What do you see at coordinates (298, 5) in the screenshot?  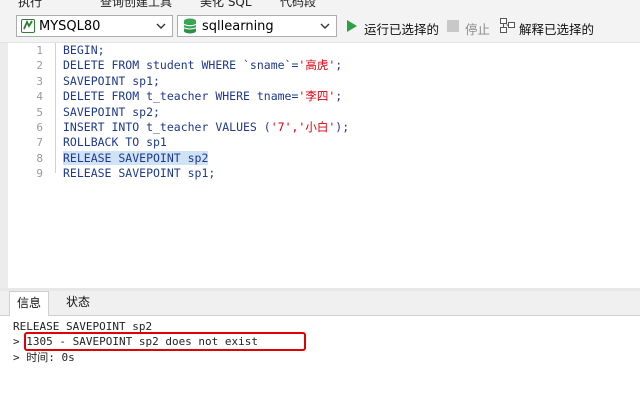 I see `code-snippet-button: 代码段` at bounding box center [298, 5].